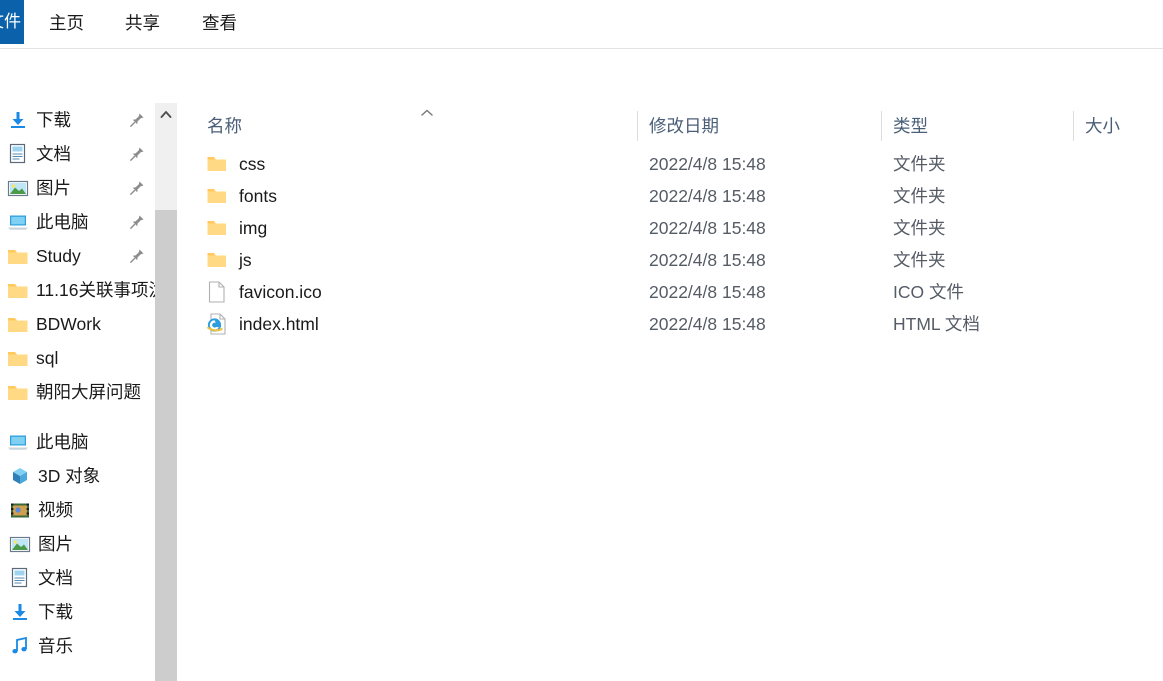  I want to click on chevron-up-icon, so click(166, 114).